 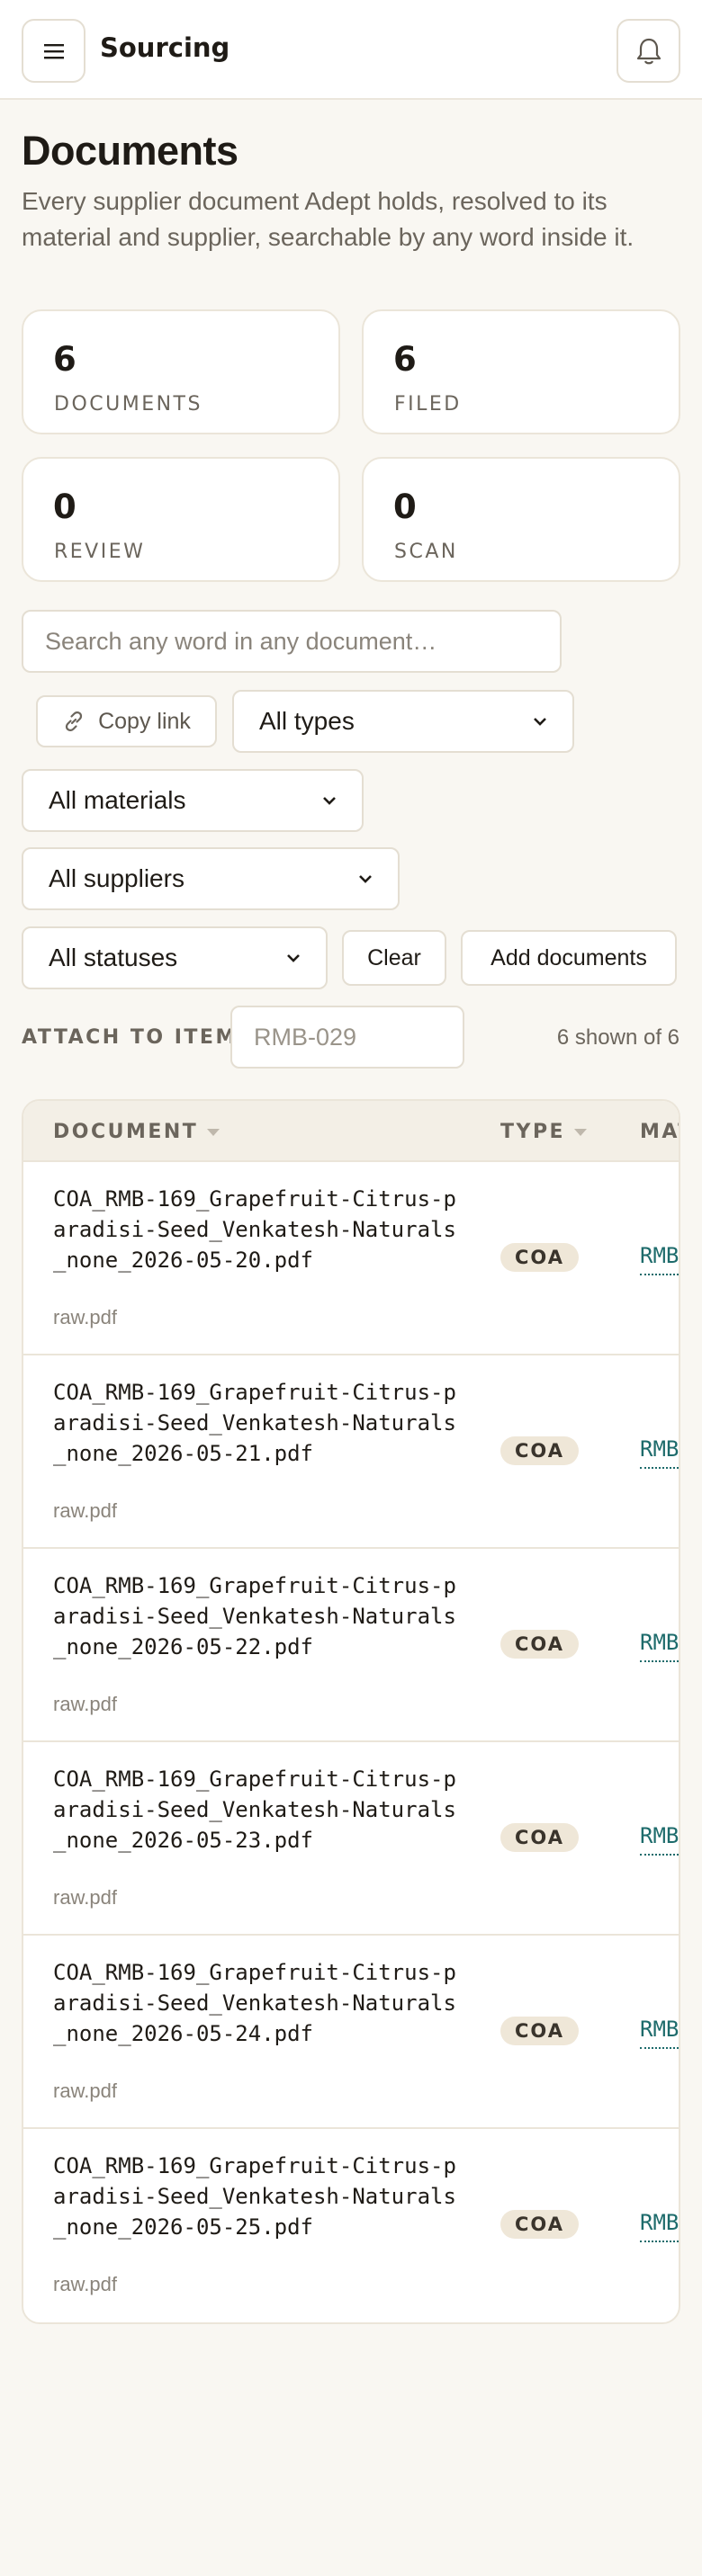 What do you see at coordinates (403, 721) in the screenshot?
I see `type-select: All types` at bounding box center [403, 721].